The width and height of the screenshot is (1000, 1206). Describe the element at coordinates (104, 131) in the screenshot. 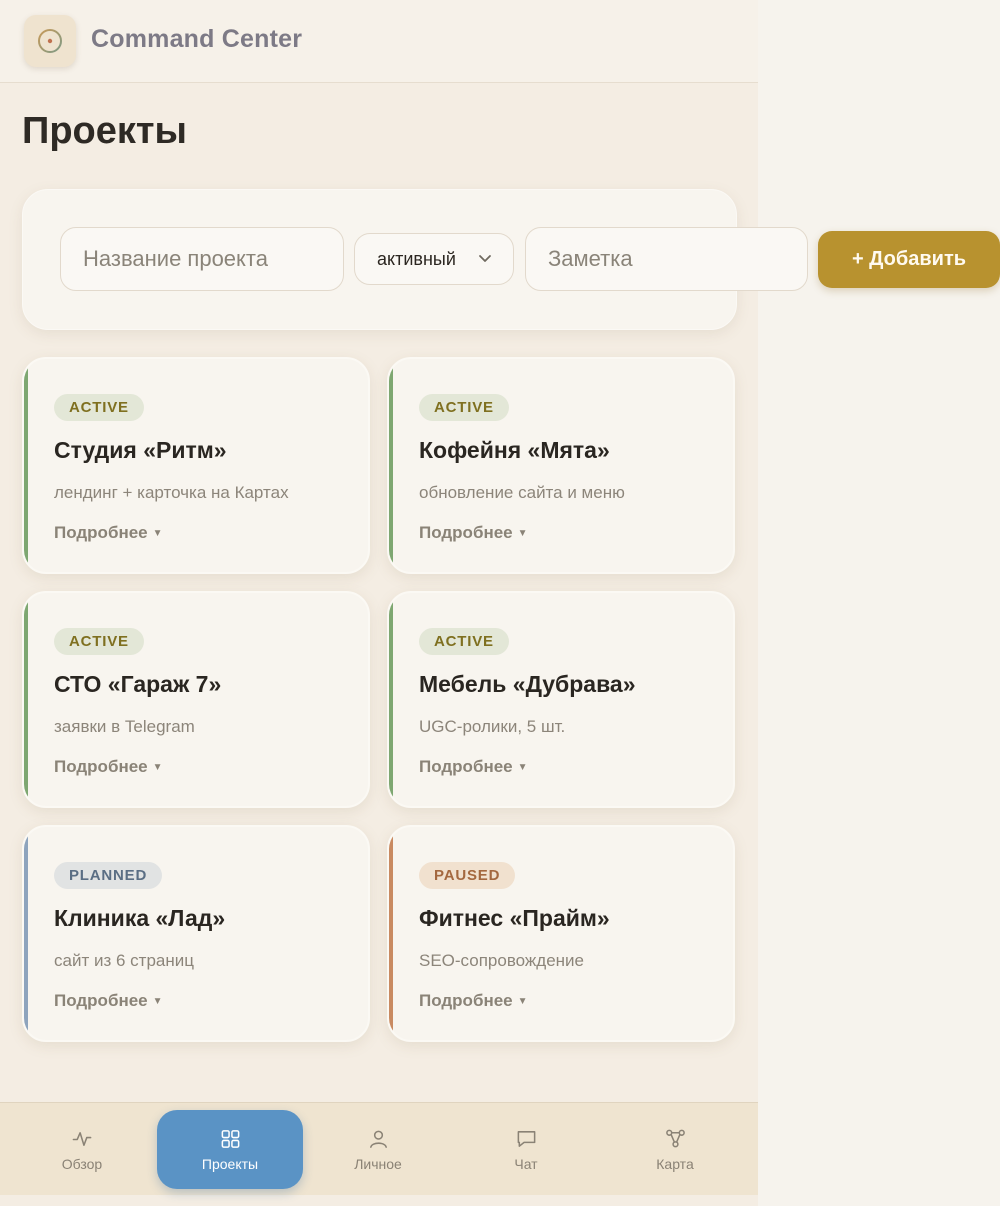

I see `page-title: Проекты` at that location.